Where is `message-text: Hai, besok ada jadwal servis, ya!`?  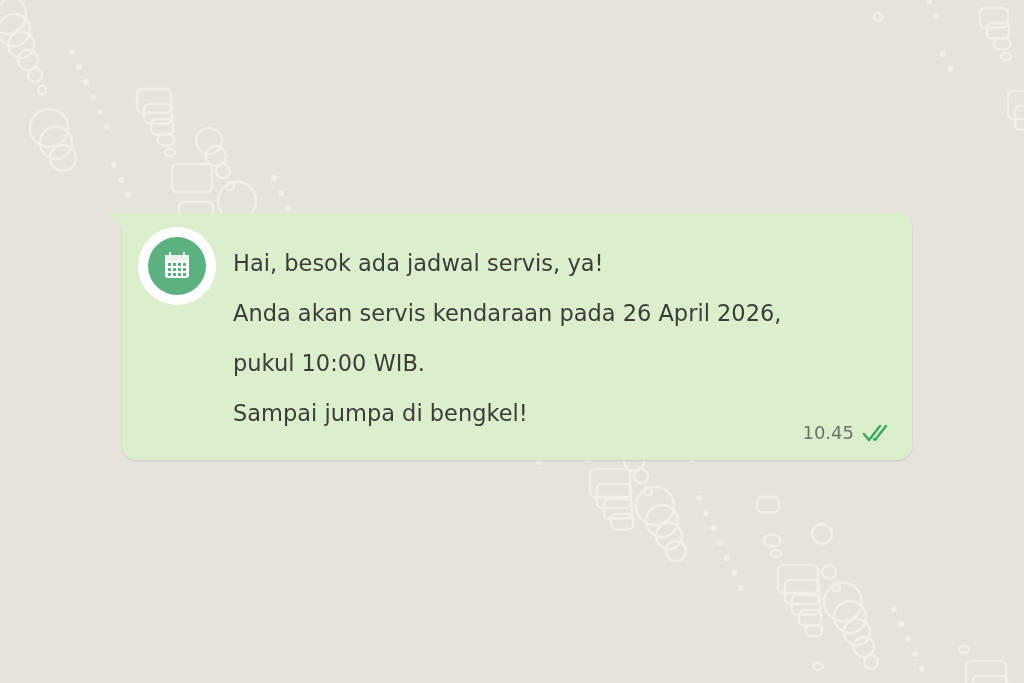 message-text: Hai, besok ada jadwal servis, ya! is located at coordinates (418, 263).